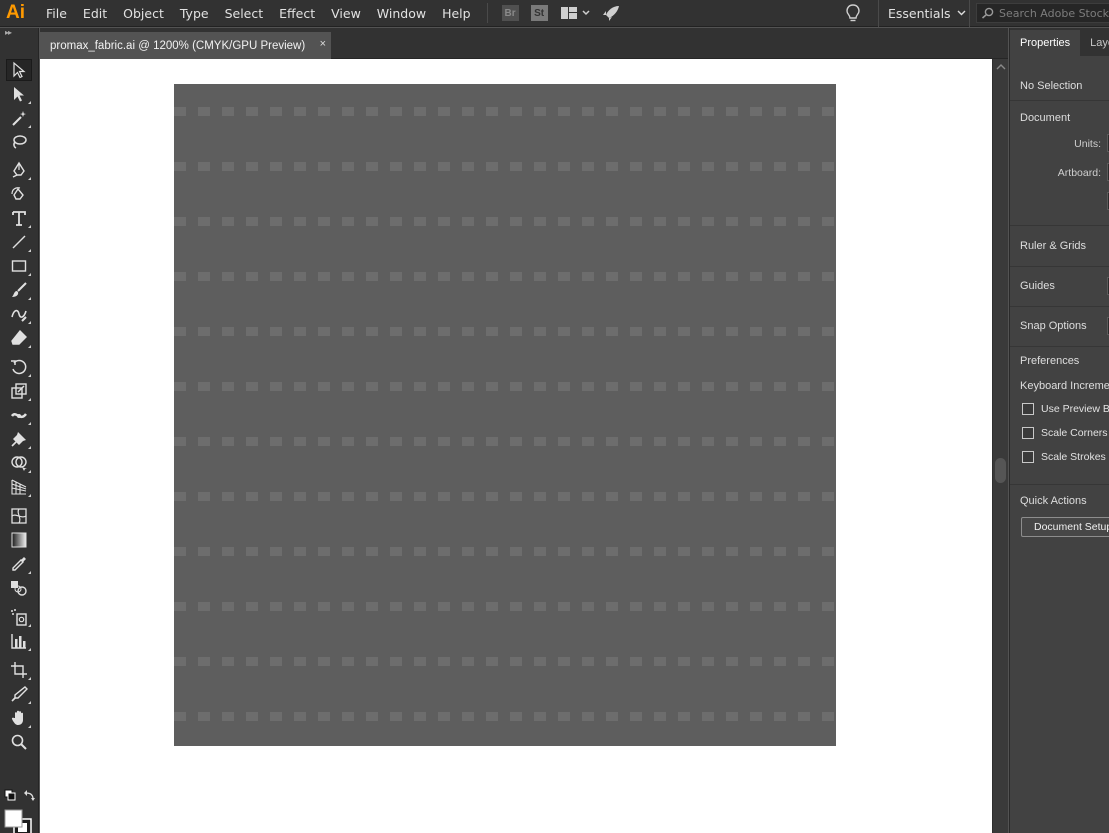 The image size is (1109, 833). What do you see at coordinates (19, 588) in the screenshot?
I see `blend-tool` at bounding box center [19, 588].